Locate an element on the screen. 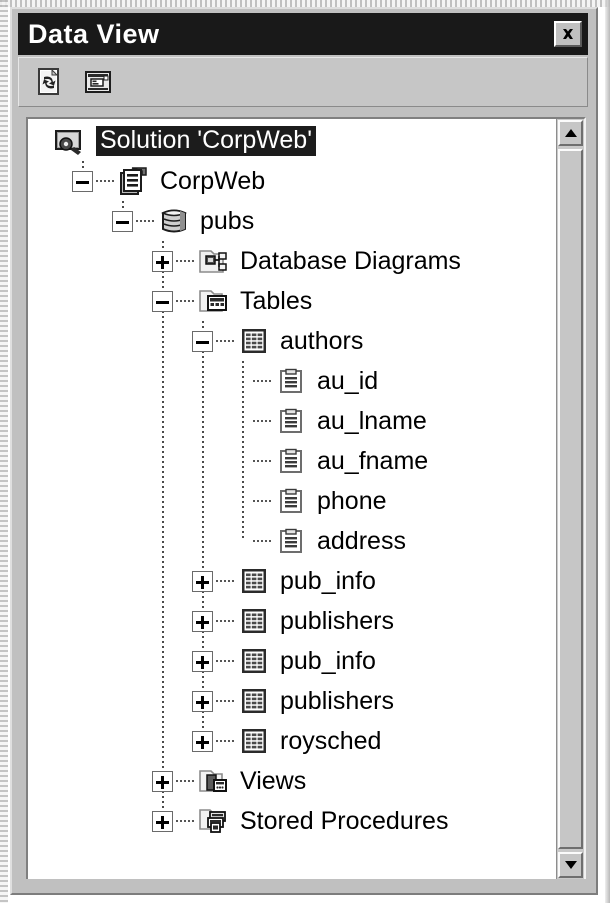 Image resolution: width=610 pixels, height=903 pixels. close-button is located at coordinates (568, 34).